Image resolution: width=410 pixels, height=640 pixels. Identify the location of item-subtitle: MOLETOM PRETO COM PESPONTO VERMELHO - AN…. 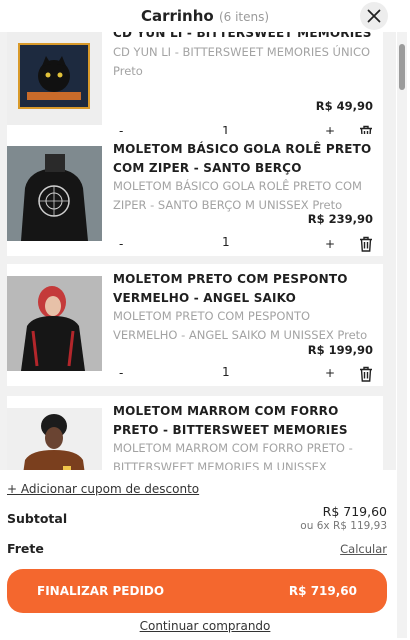
(240, 325).